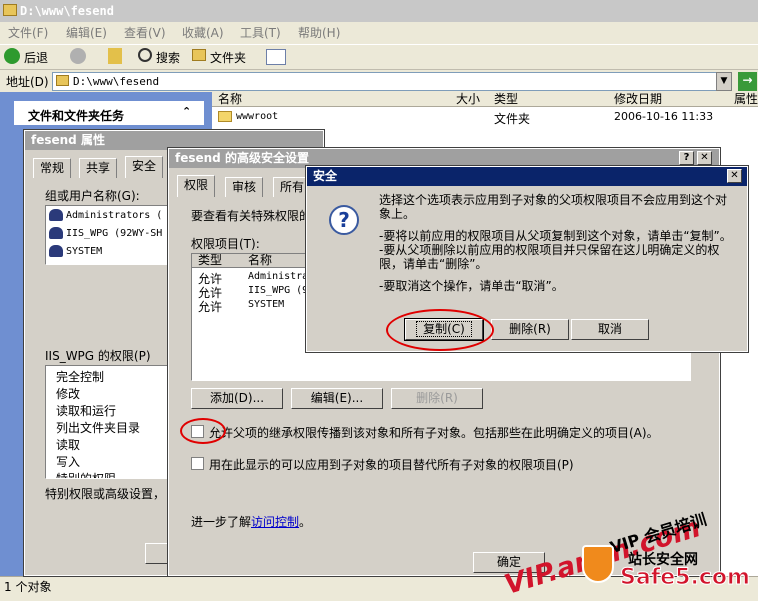 This screenshot has width=758, height=601. Describe the element at coordinates (241, 306) in the screenshot. I see `table-row: 允许 SYSTEM` at that location.